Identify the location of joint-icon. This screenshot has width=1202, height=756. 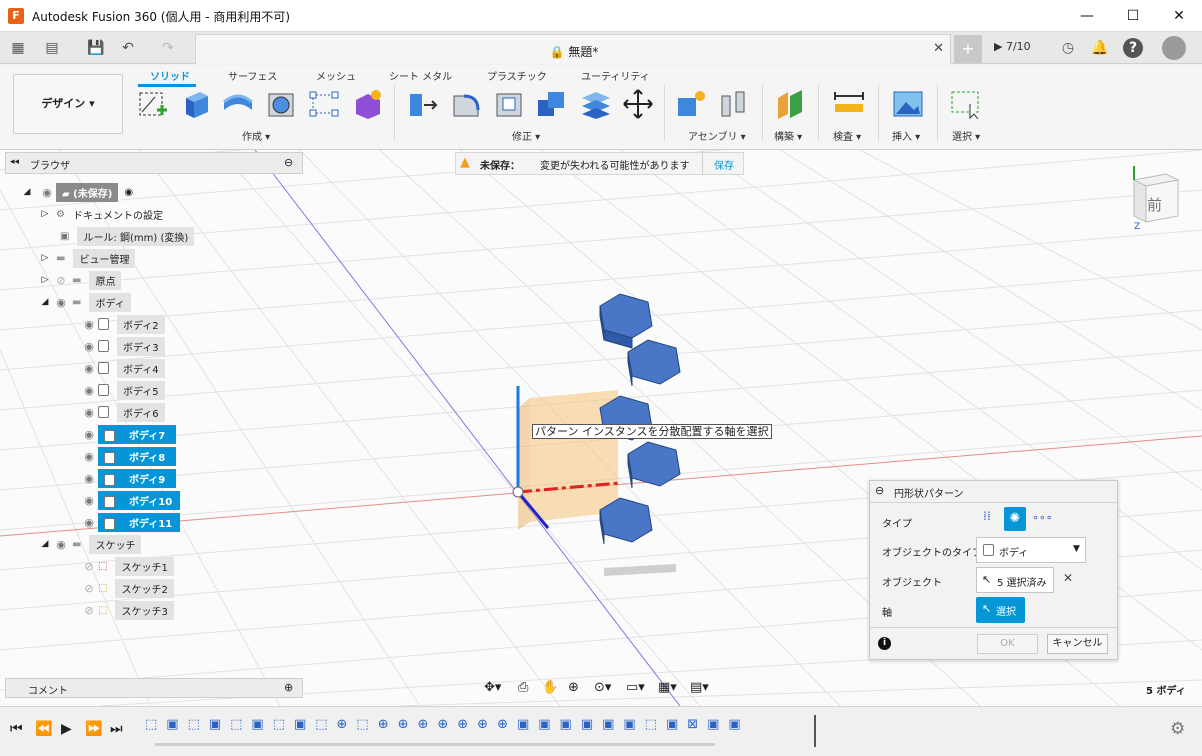
(734, 104).